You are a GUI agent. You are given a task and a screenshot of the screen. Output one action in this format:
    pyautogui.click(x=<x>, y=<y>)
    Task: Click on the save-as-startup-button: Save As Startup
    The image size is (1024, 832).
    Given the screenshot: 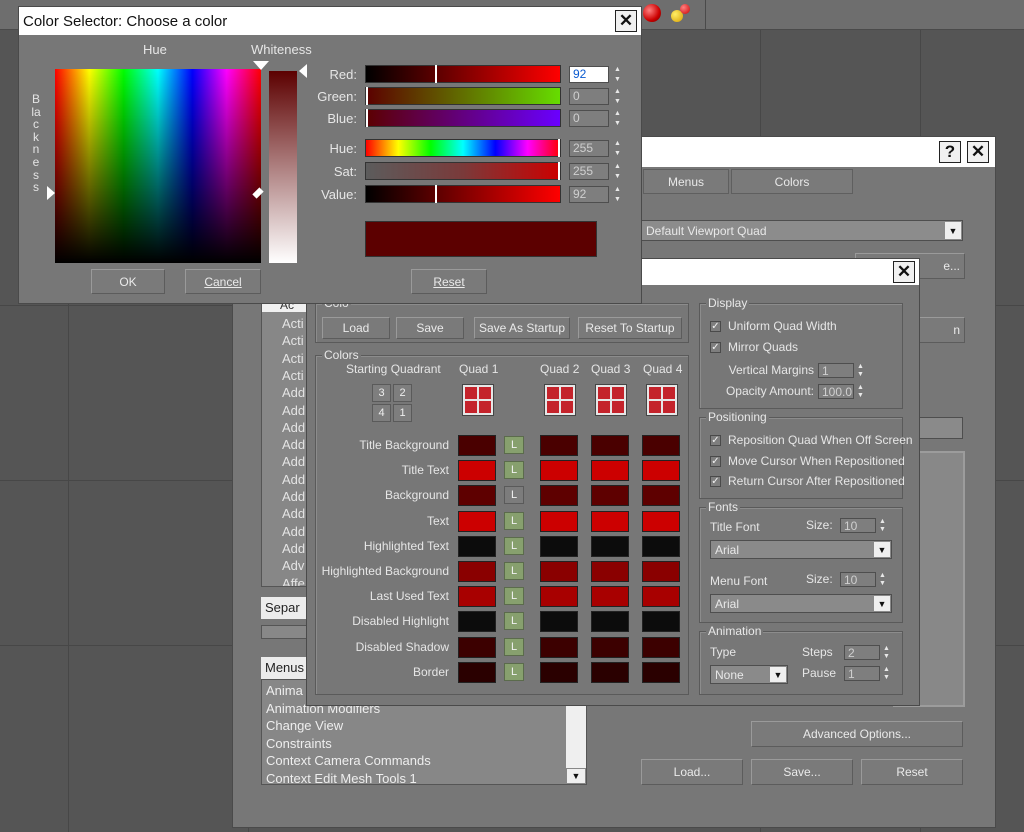 What is the action you would take?
    pyautogui.click(x=522, y=328)
    